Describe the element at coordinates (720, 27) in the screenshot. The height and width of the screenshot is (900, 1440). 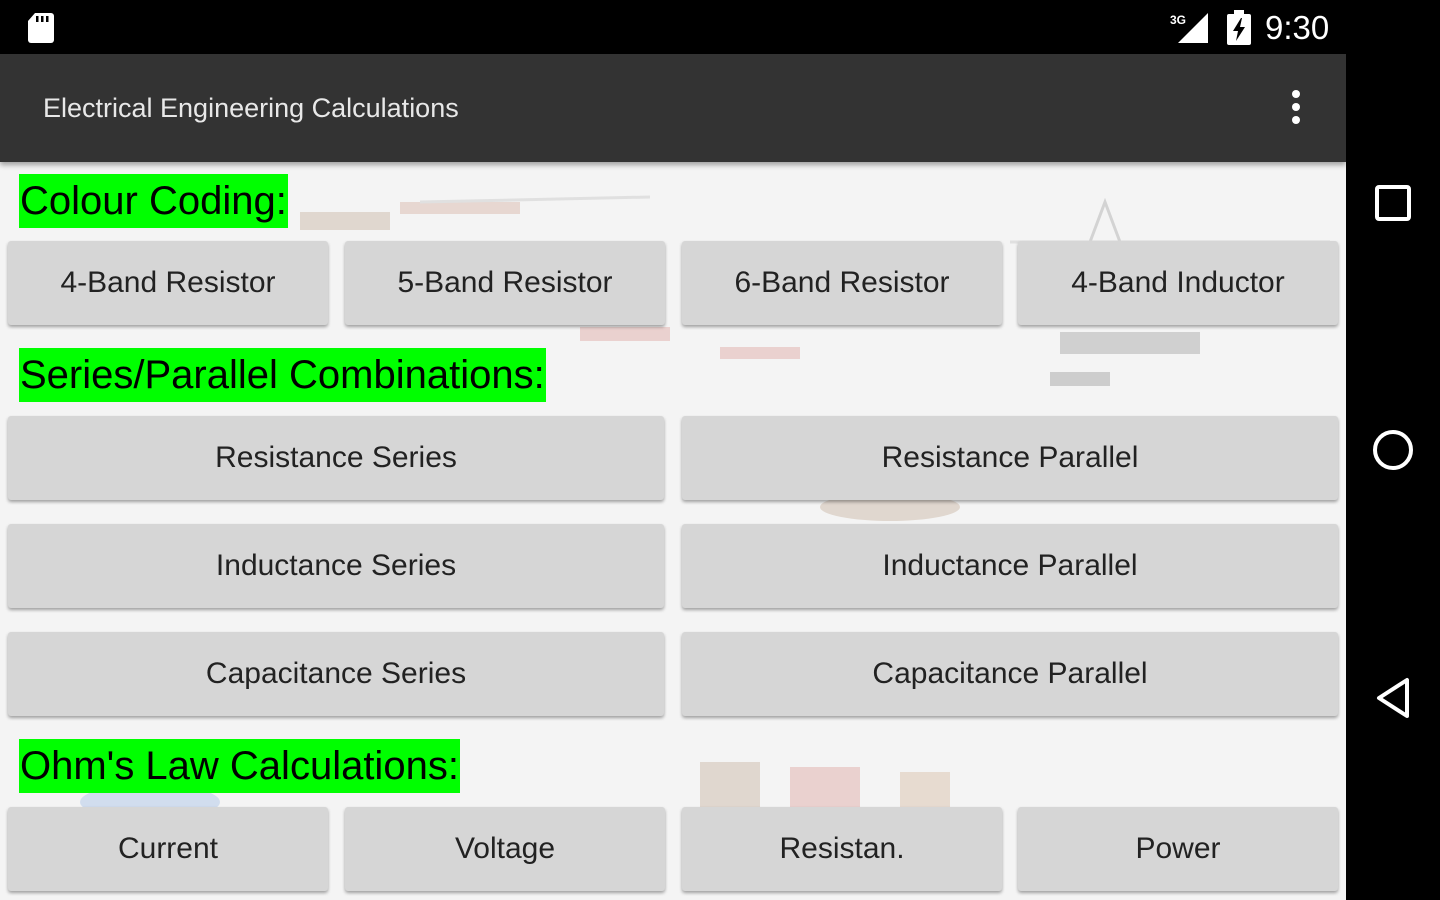
I see `status-bar: 3G 9:30` at that location.